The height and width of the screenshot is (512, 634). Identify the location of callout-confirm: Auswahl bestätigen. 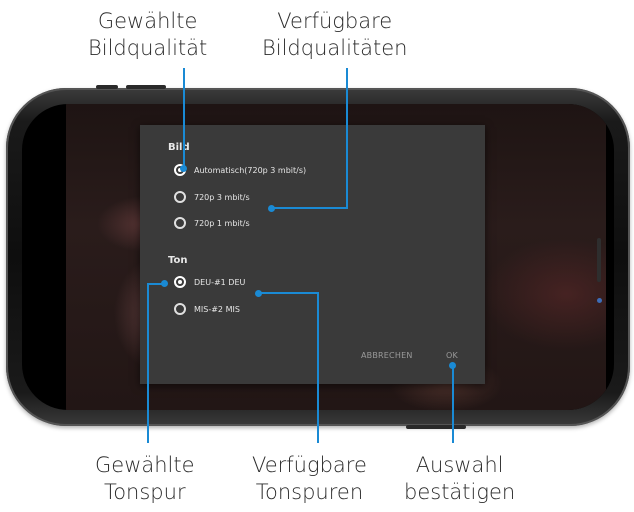
(459, 479).